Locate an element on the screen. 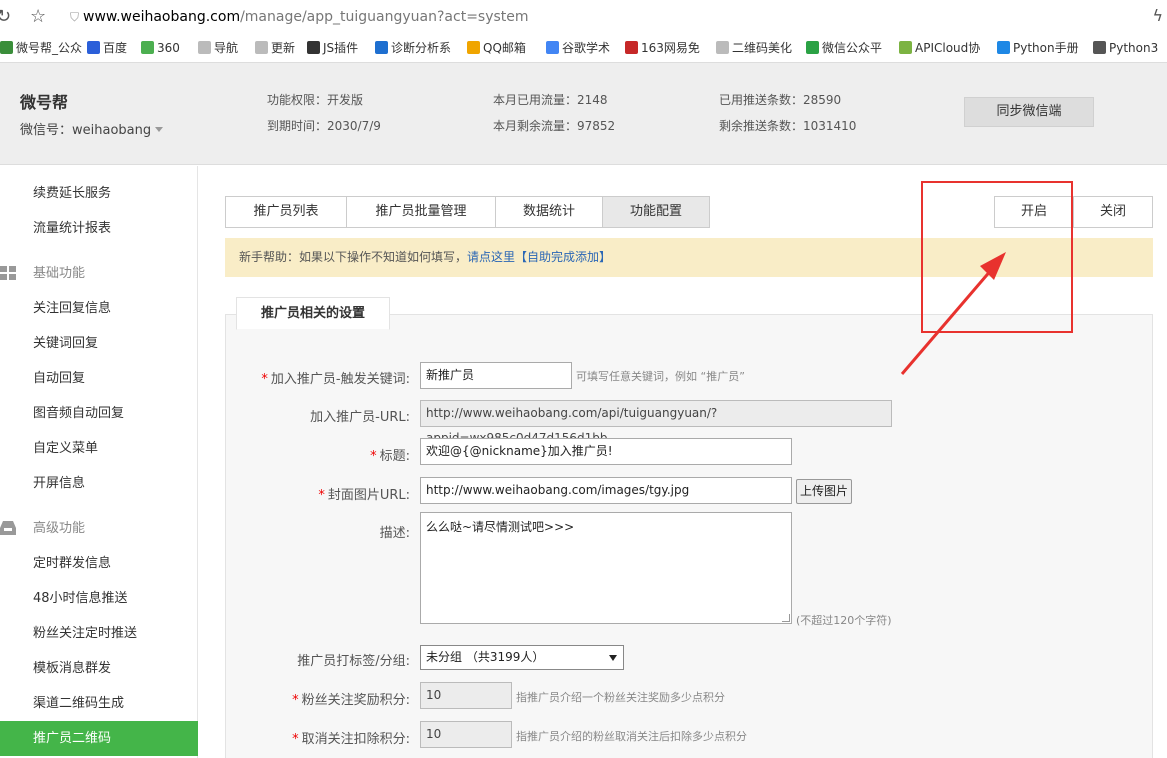 The height and width of the screenshot is (758, 1167). tab-function-config: 功能配置 is located at coordinates (656, 212).